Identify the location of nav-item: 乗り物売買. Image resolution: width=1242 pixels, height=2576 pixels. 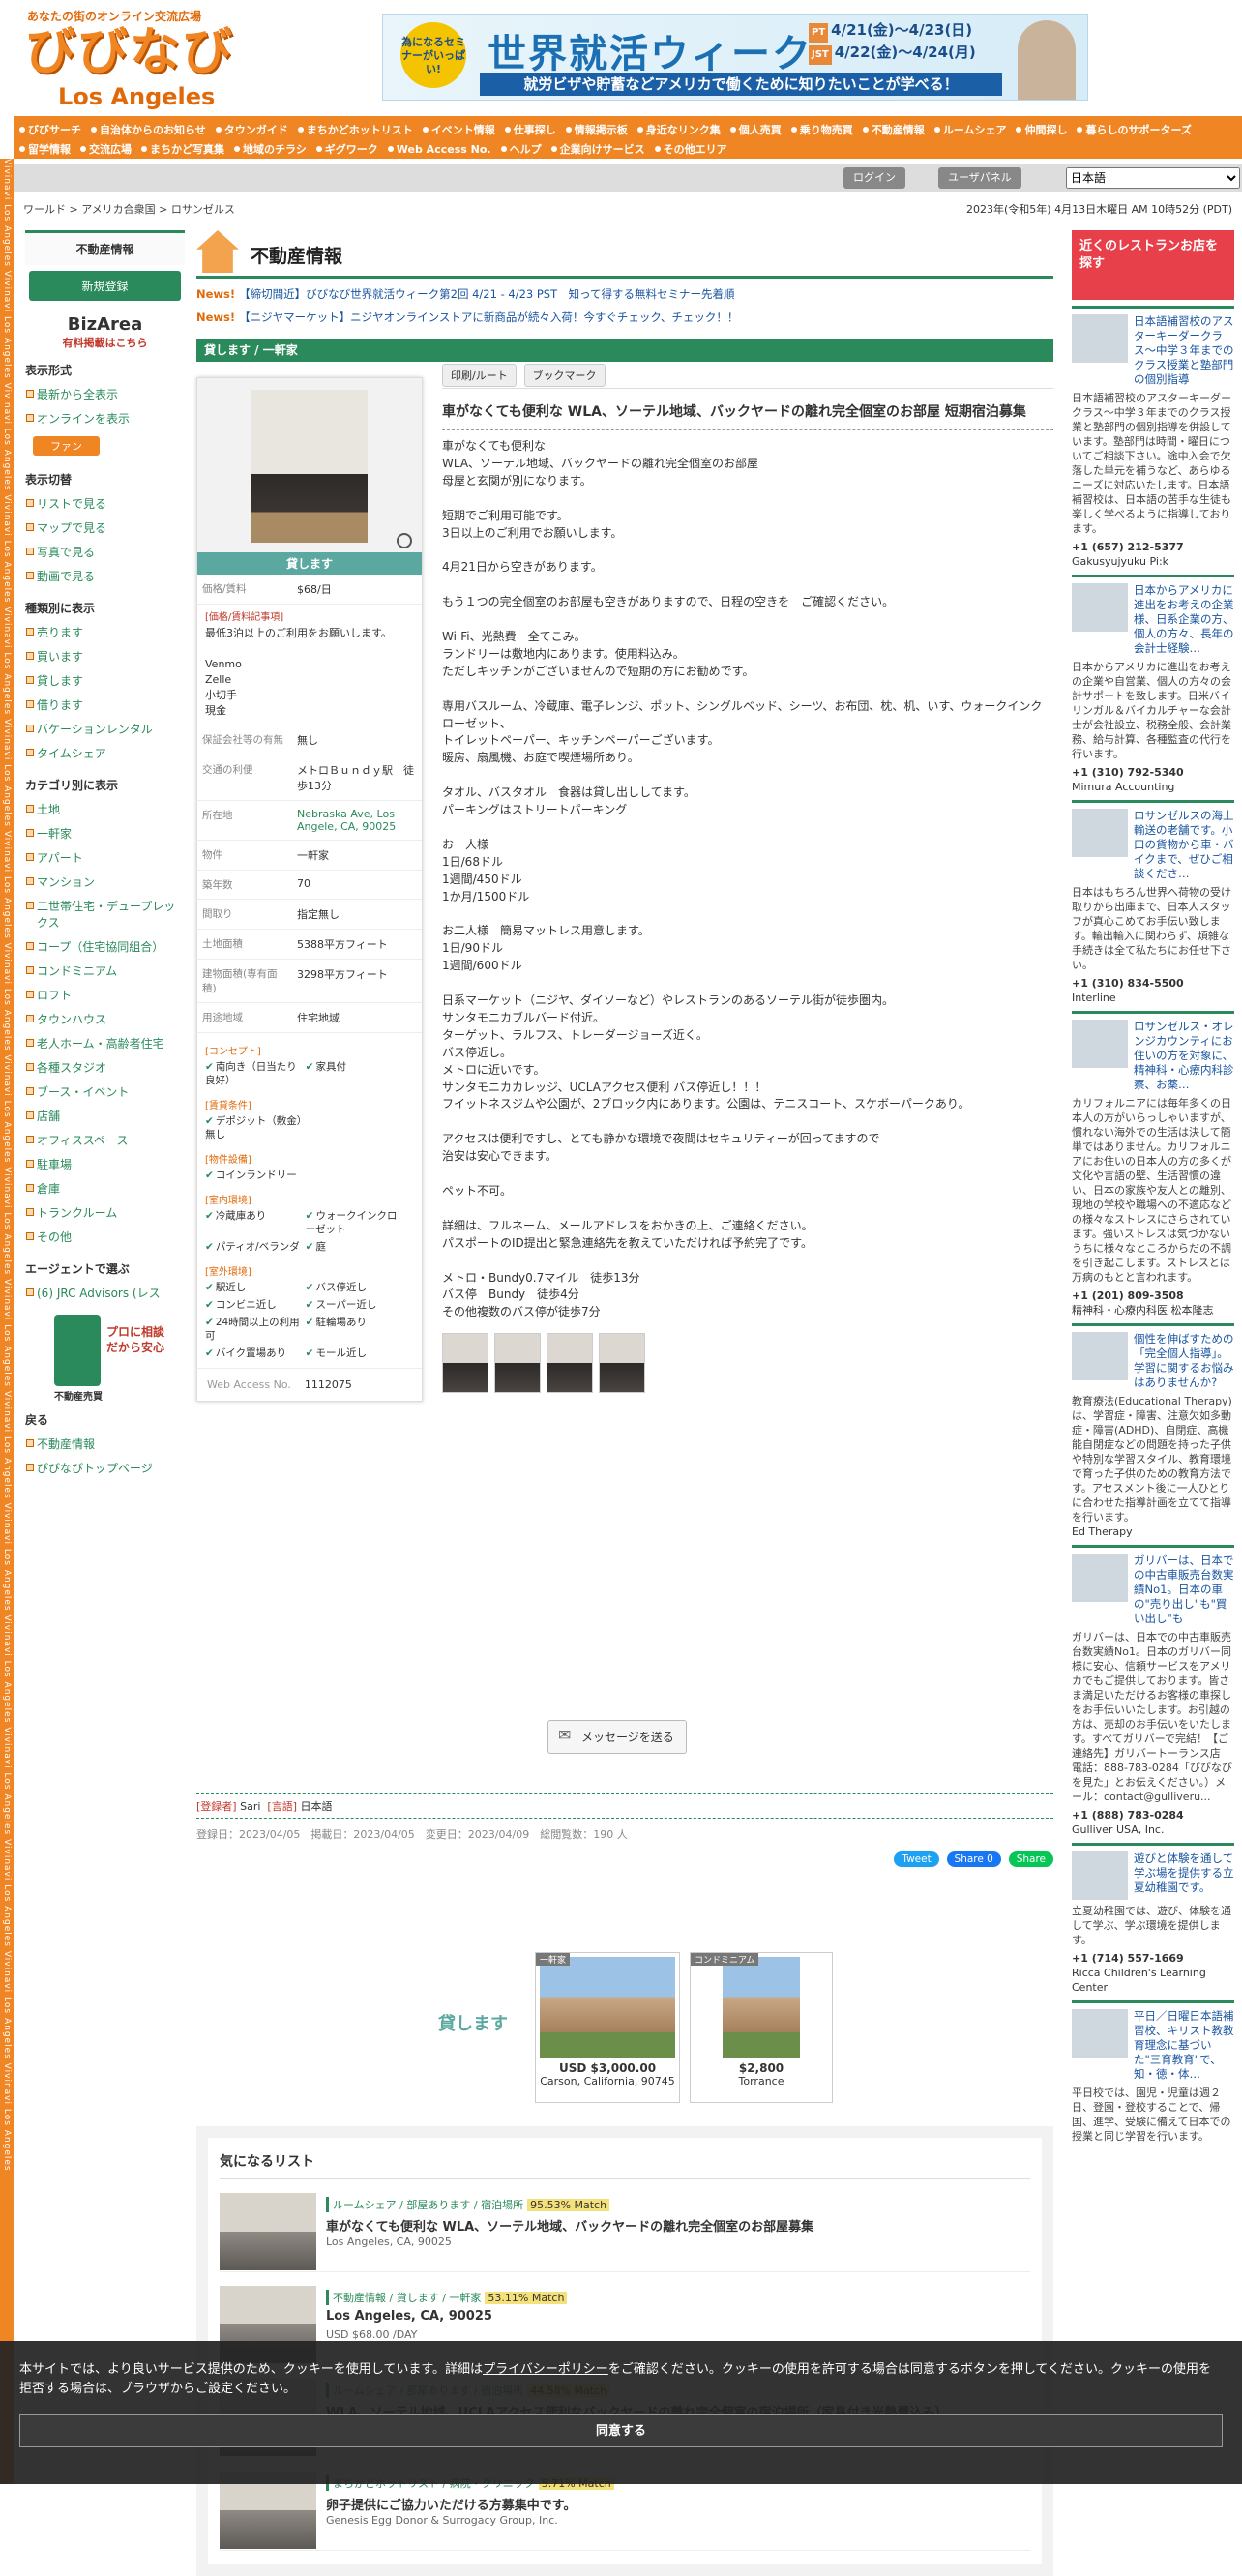
(822, 130).